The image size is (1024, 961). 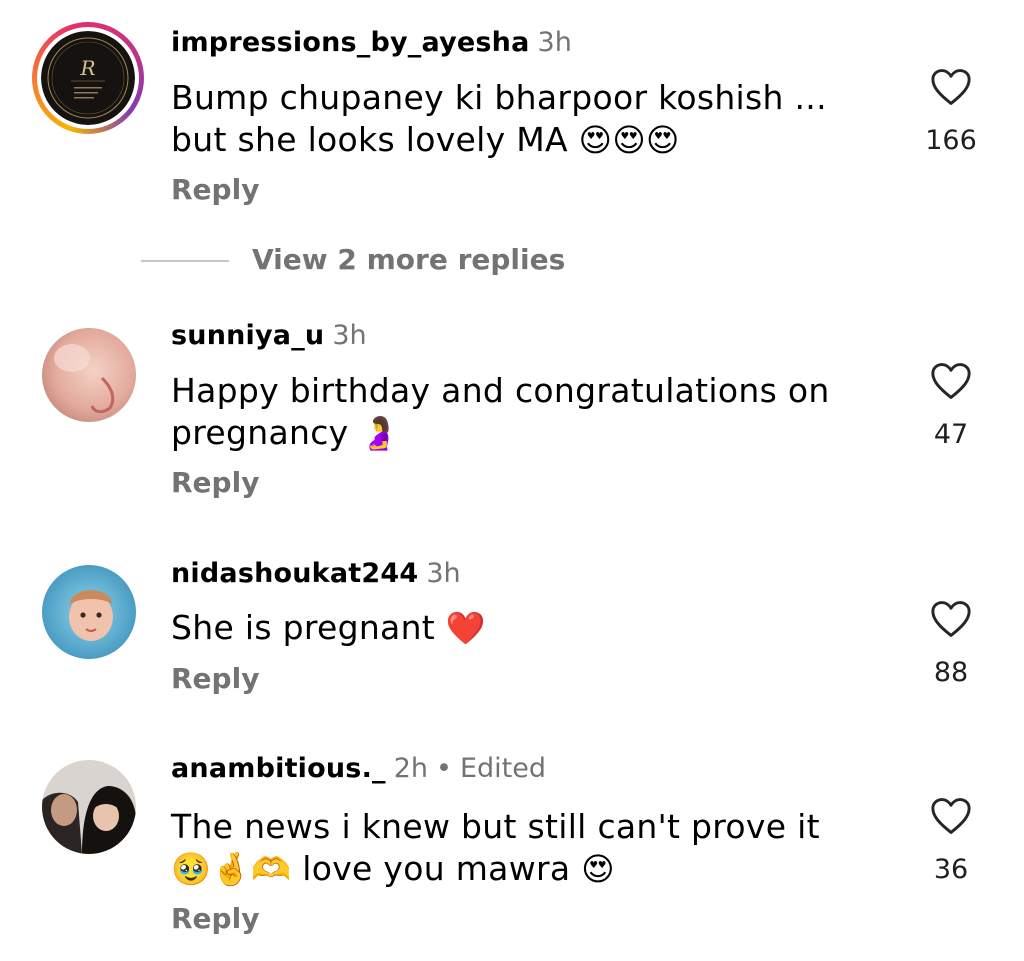 I want to click on comment-text-line: The news i knew but still can't prove it, so click(x=495, y=826).